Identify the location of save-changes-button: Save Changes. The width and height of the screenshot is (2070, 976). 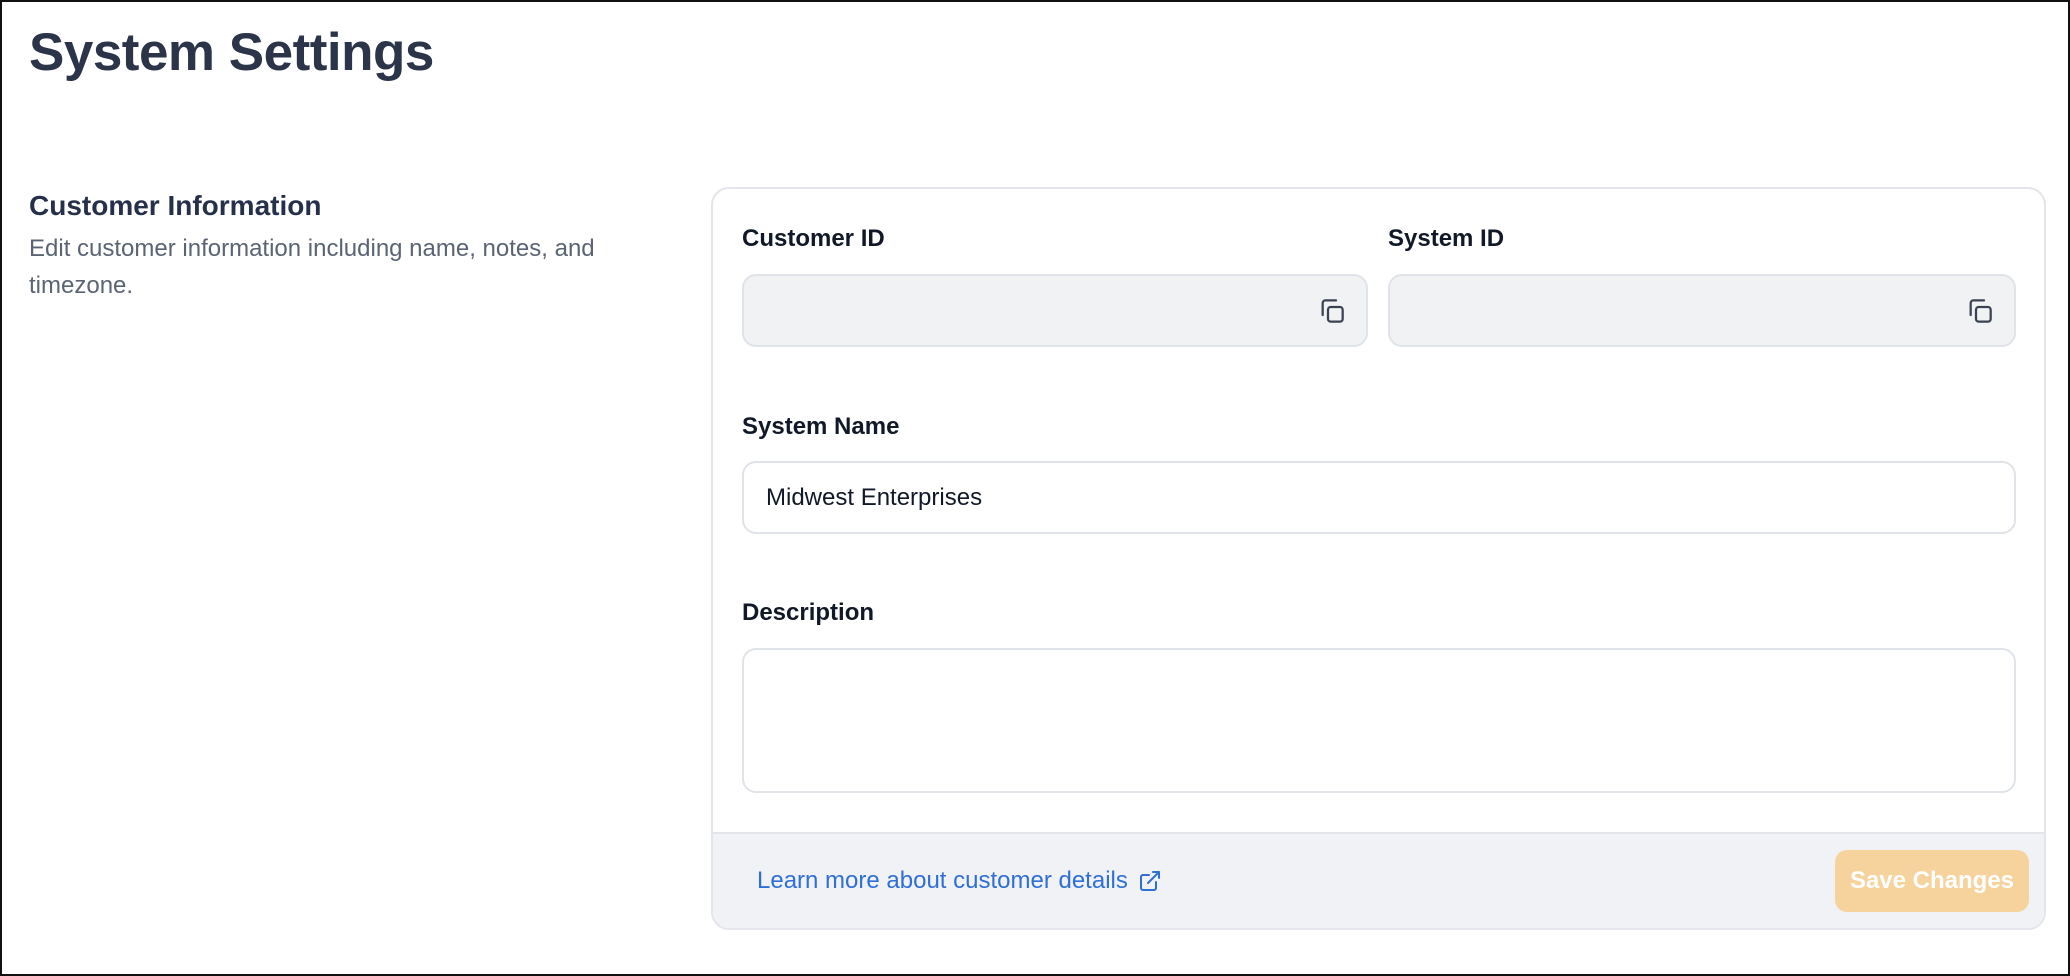
(1932, 881).